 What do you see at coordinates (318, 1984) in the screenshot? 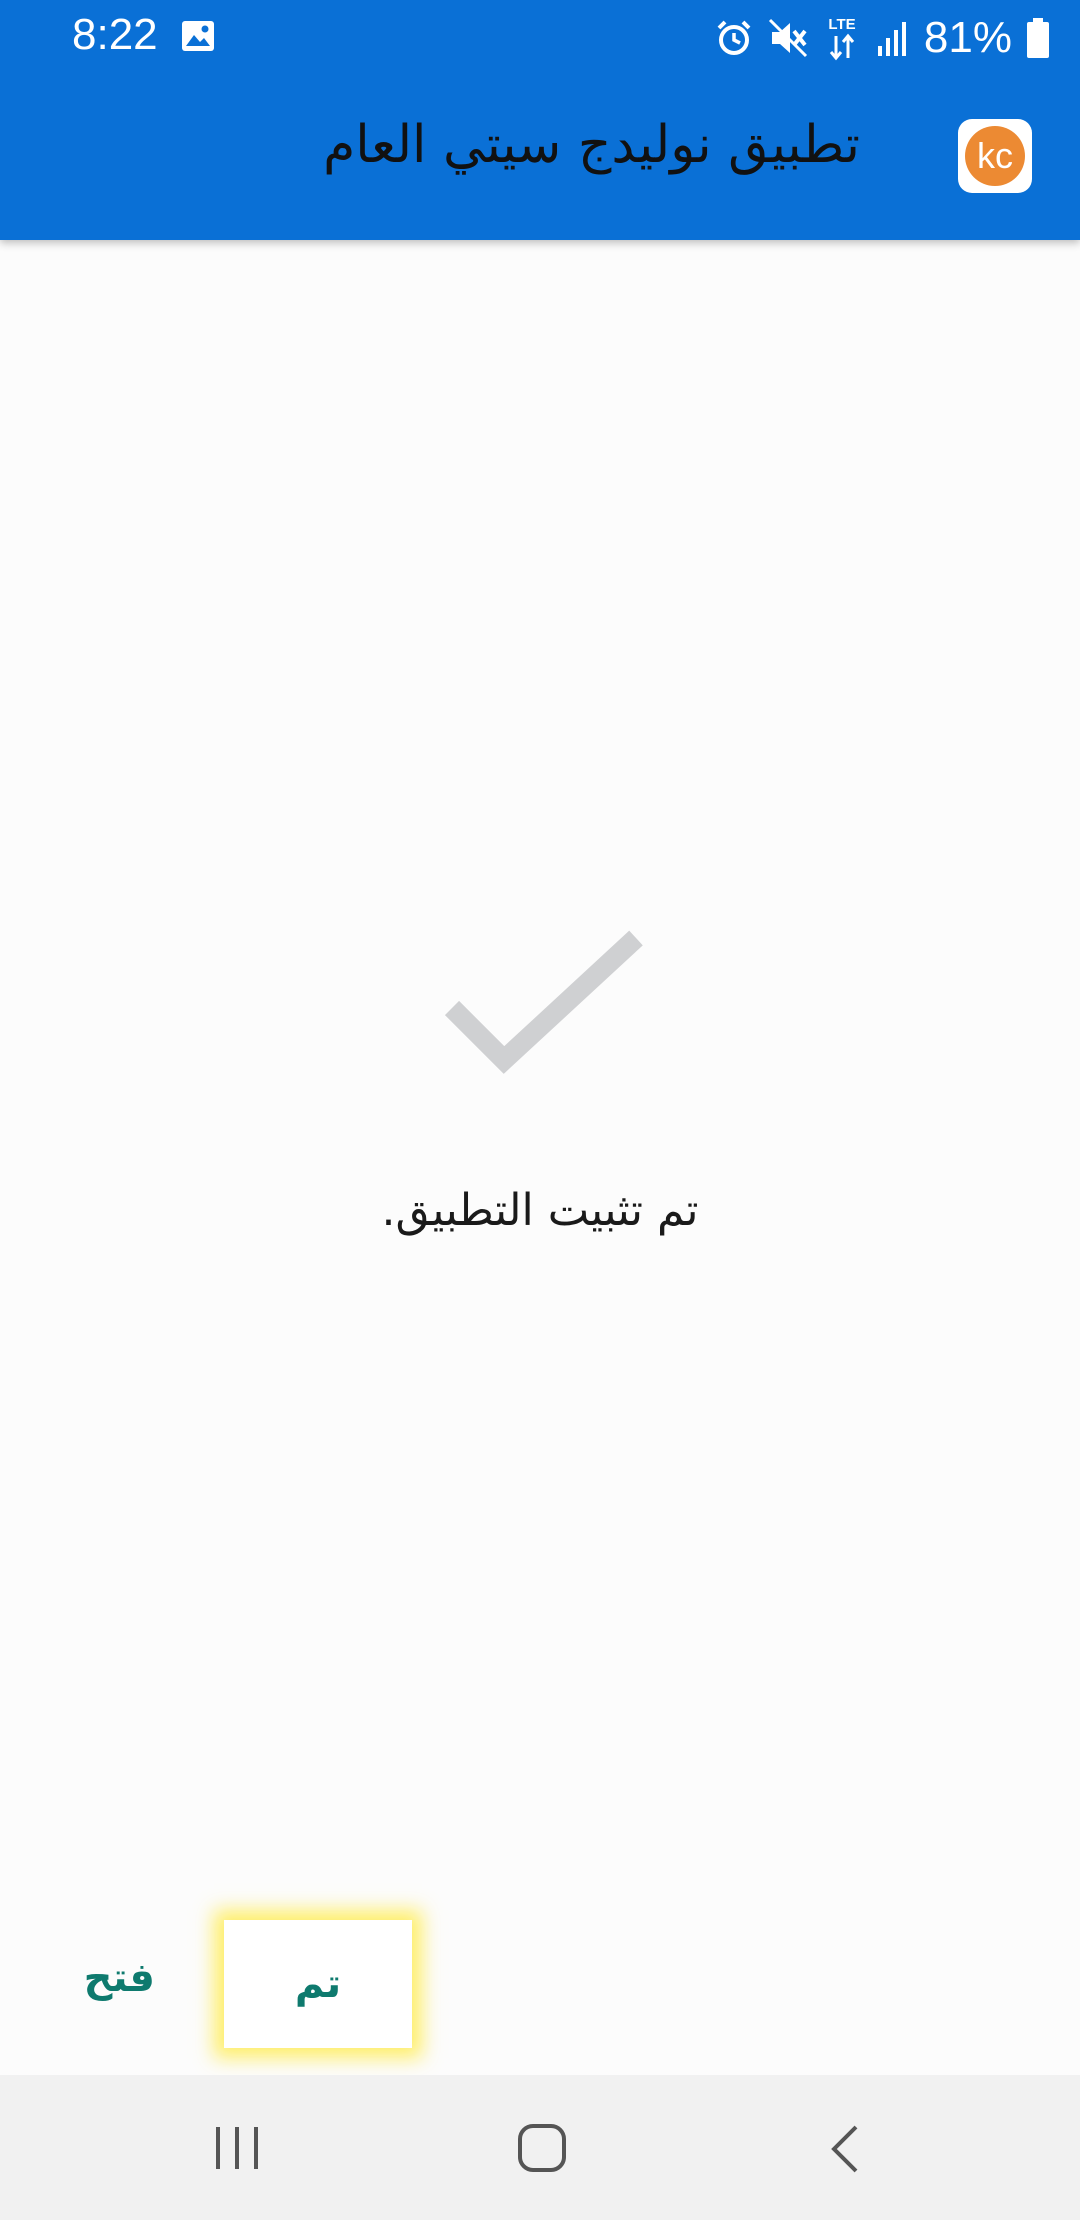
I see `done-button: تم` at bounding box center [318, 1984].